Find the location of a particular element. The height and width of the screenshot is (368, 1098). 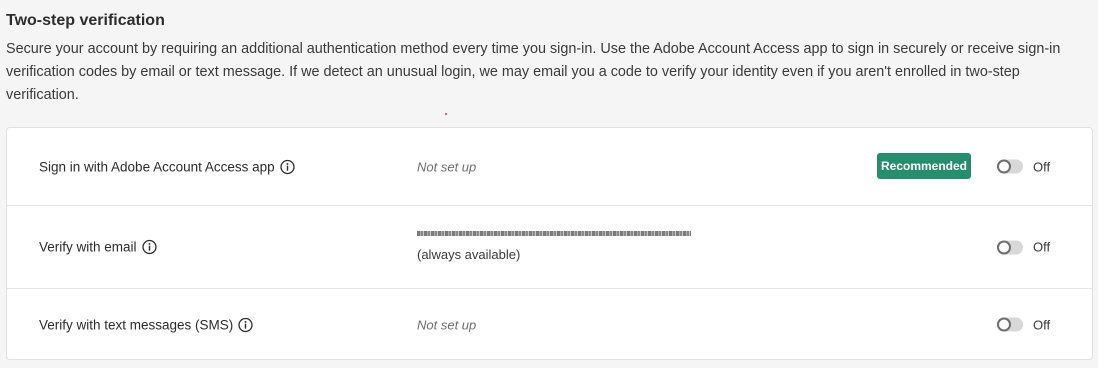

method-email: Verify with email is located at coordinates (98, 247).